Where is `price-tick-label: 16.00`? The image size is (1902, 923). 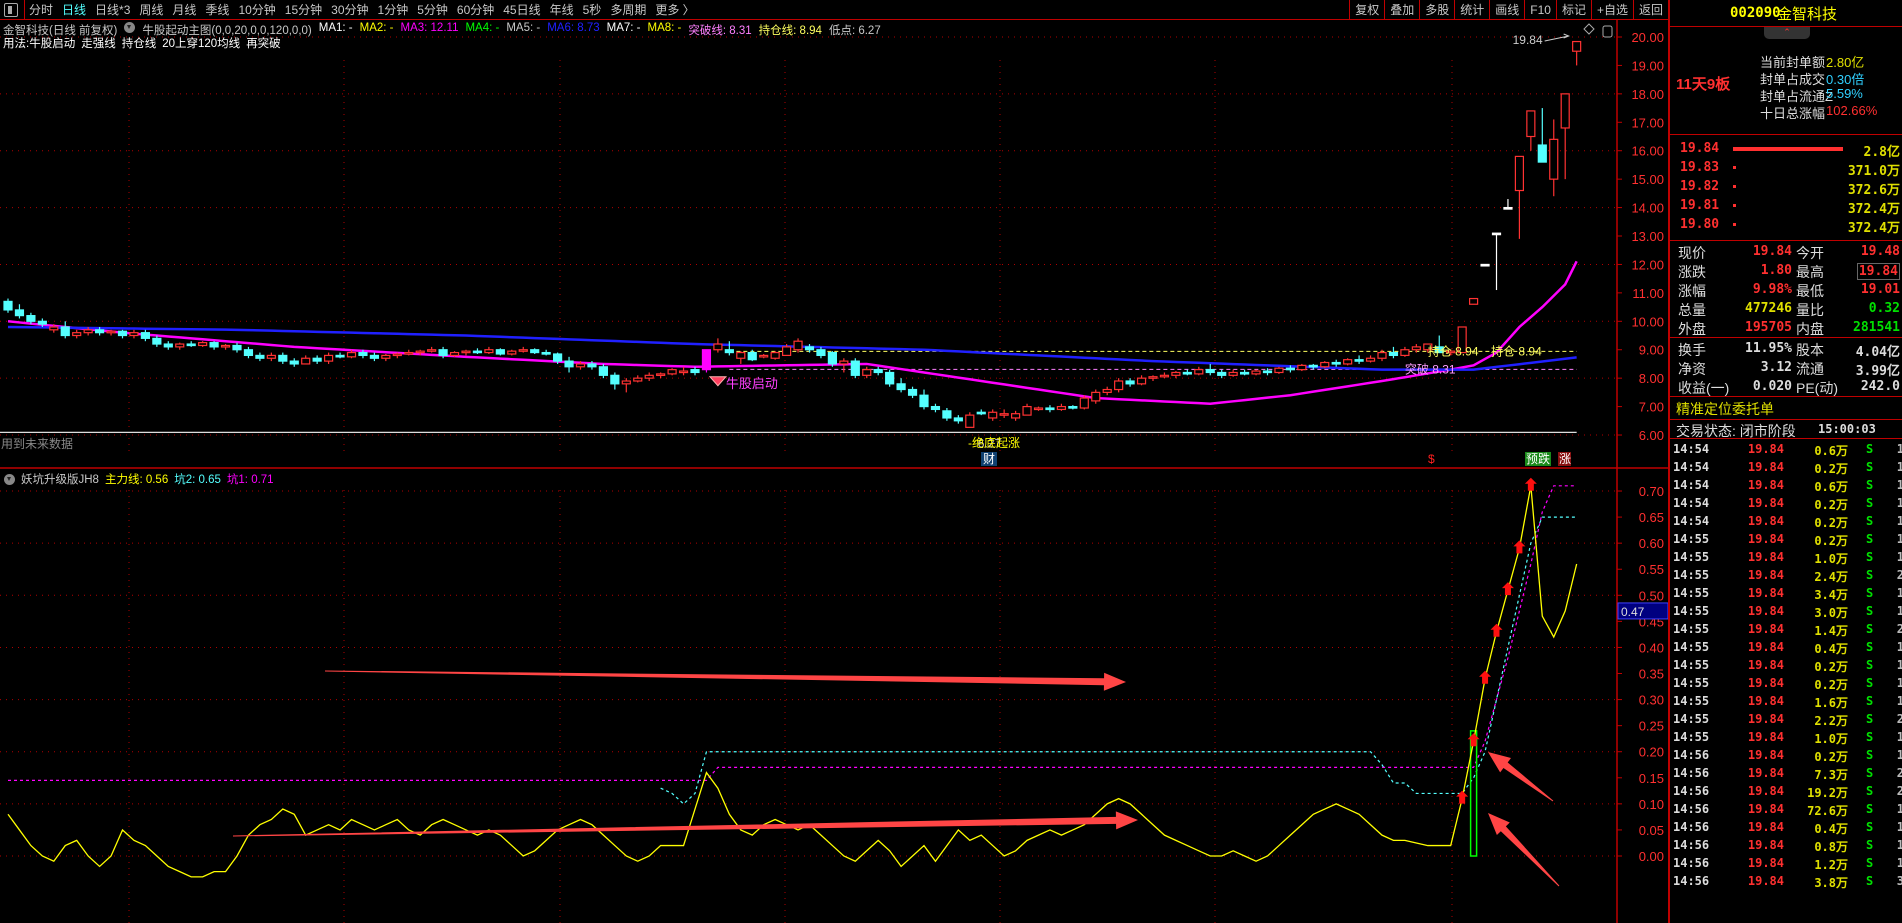 price-tick-label: 16.00 is located at coordinates (1647, 151).